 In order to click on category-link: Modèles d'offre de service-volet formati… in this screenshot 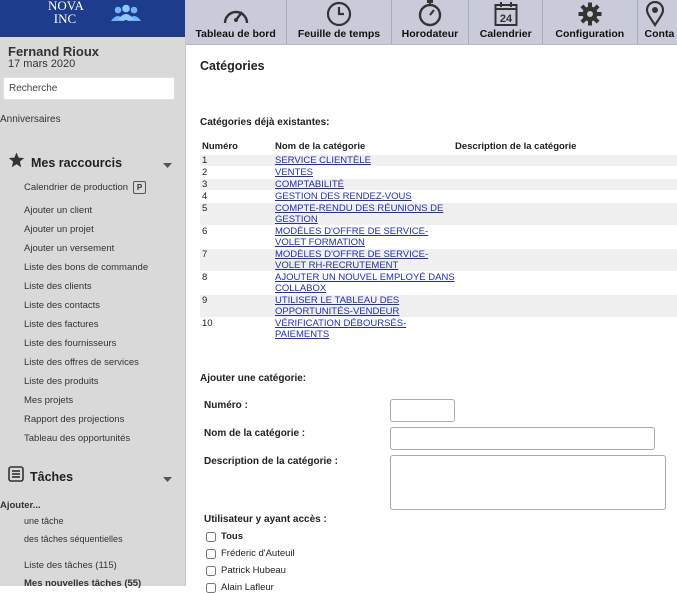, I will do `click(351, 237)`.